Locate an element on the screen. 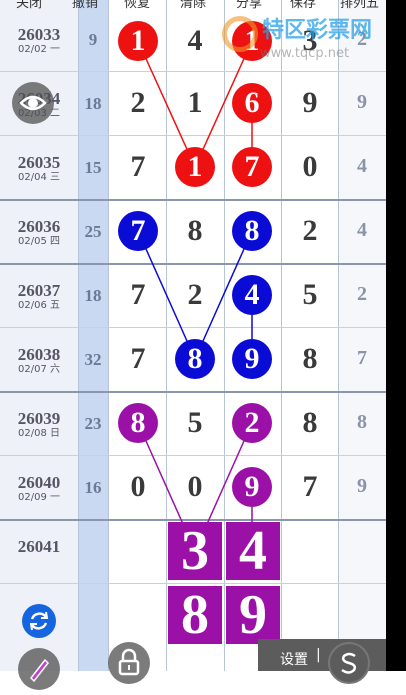  settings-button: 设置 is located at coordinates (294, 659).